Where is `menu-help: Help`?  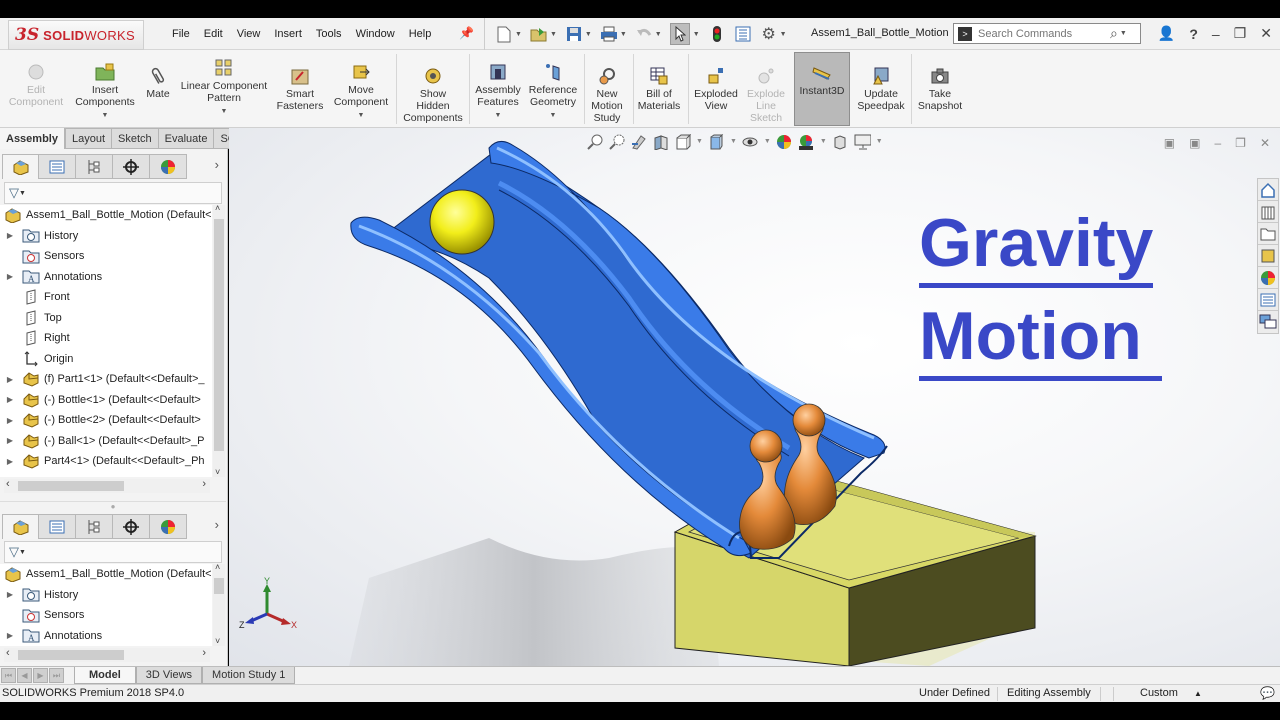 menu-help: Help is located at coordinates (420, 34).